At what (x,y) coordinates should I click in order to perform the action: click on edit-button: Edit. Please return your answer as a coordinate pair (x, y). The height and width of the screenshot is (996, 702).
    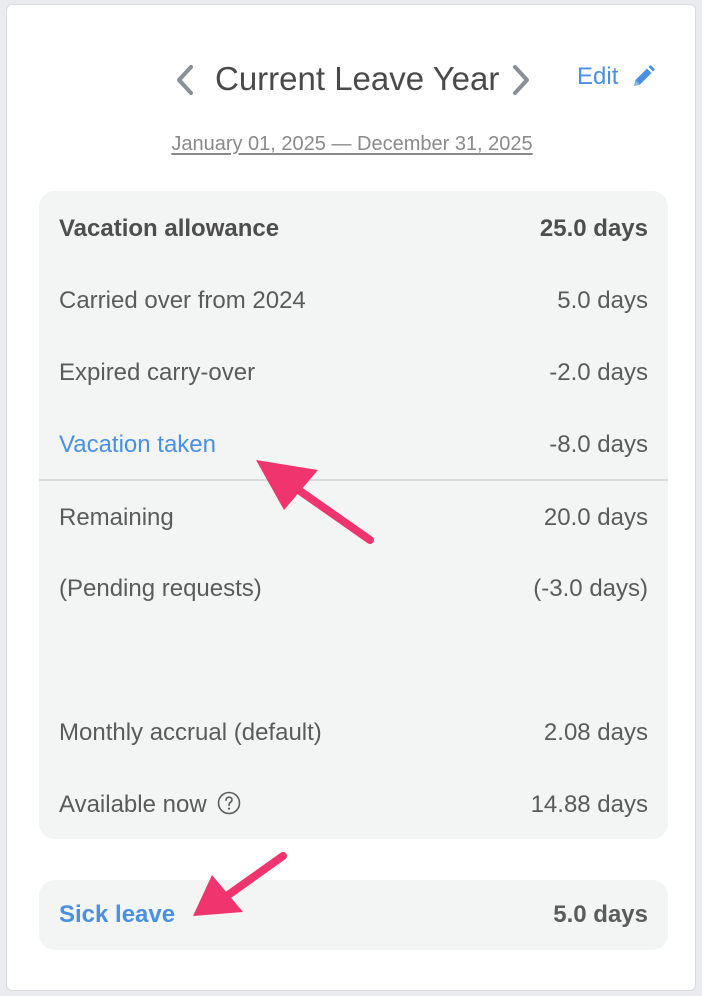
    Looking at the image, I should click on (616, 77).